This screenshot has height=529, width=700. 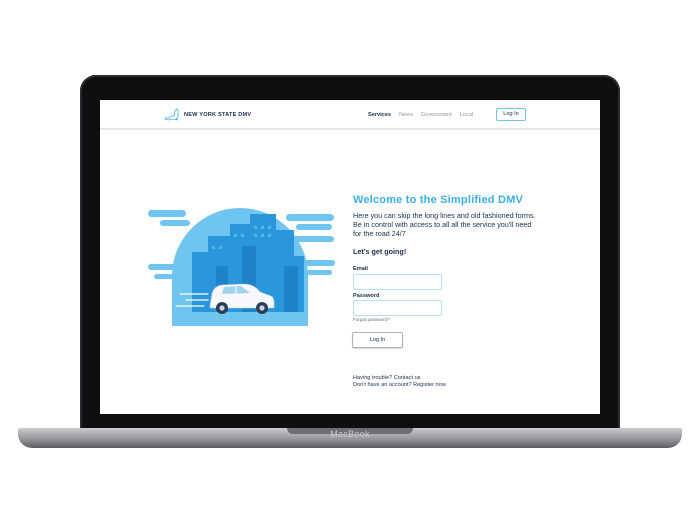 What do you see at coordinates (438, 200) in the screenshot?
I see `welcome-title: Welcome to the Simplified DMV` at bounding box center [438, 200].